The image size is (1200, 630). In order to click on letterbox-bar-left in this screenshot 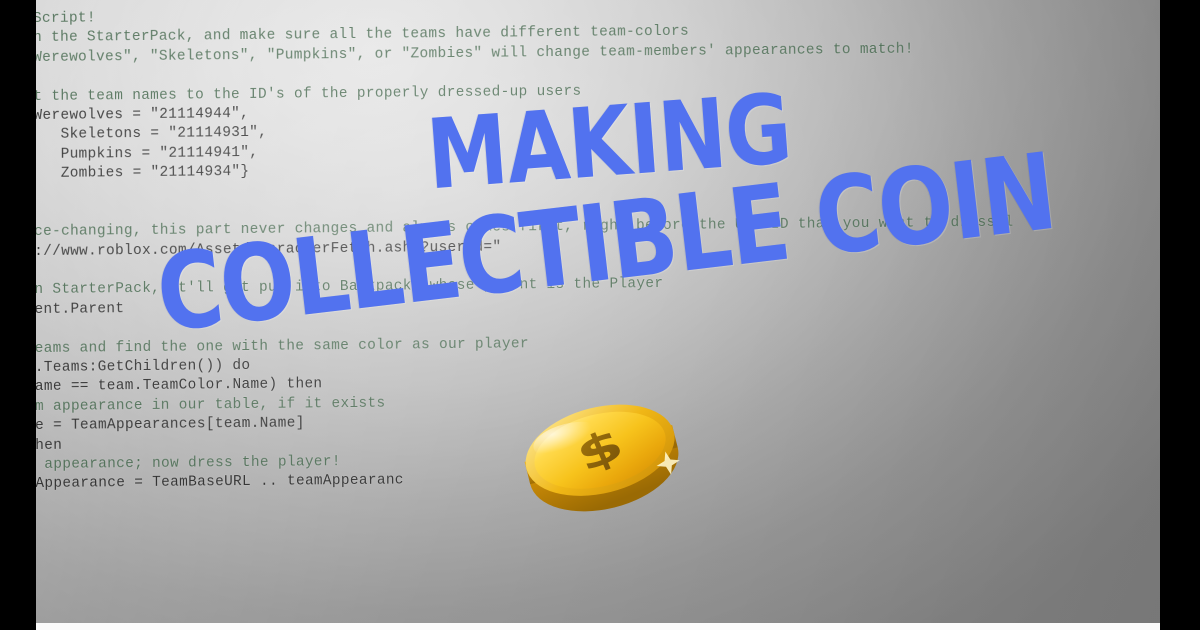, I will do `click(18, 315)`.